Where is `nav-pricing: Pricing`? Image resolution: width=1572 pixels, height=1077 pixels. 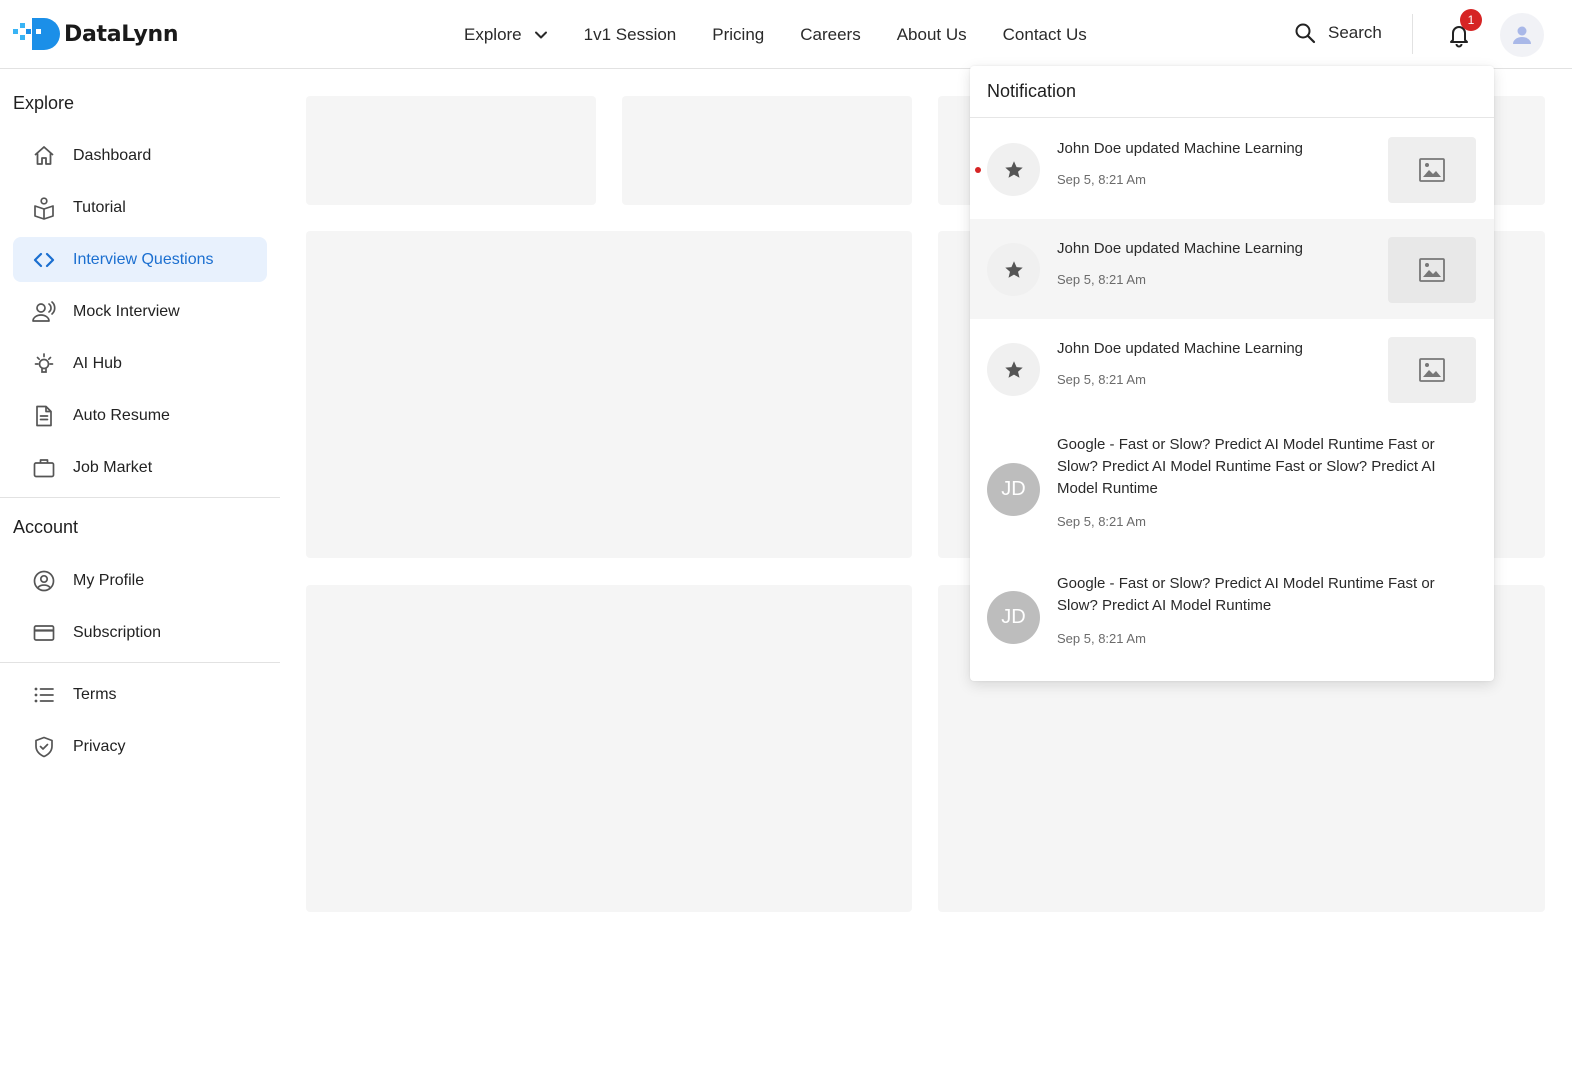
nav-pricing: Pricing is located at coordinates (738, 35).